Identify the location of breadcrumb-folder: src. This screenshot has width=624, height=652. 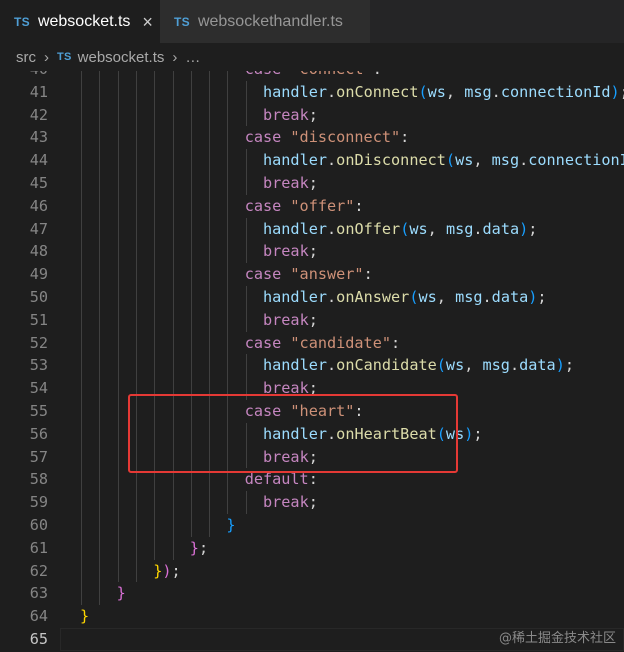
(26, 57).